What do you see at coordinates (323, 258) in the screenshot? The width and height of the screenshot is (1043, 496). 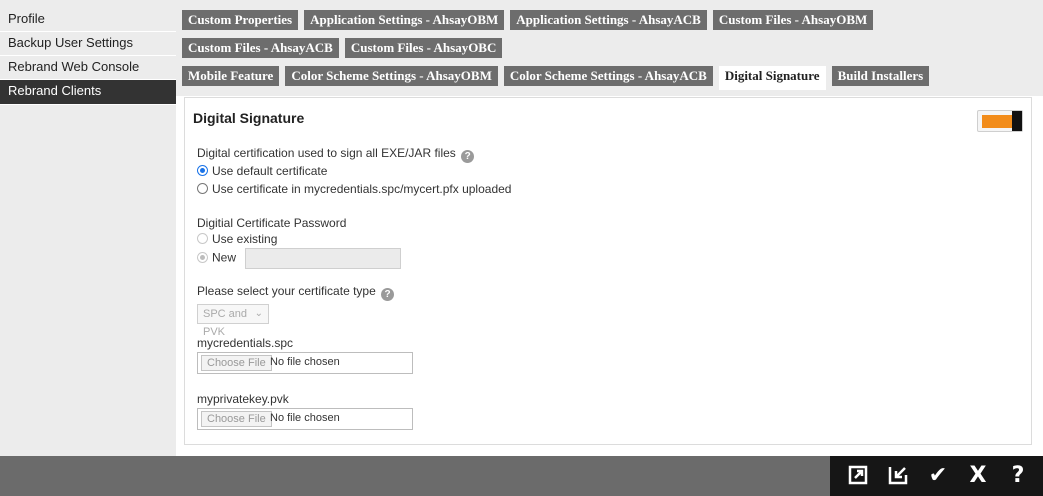 I see `new-password-input` at bounding box center [323, 258].